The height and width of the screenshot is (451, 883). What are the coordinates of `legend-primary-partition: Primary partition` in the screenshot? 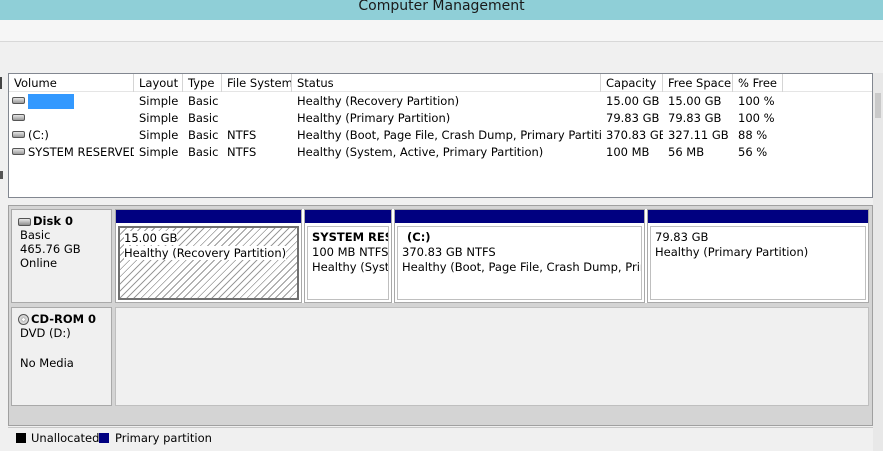 It's located at (163, 438).